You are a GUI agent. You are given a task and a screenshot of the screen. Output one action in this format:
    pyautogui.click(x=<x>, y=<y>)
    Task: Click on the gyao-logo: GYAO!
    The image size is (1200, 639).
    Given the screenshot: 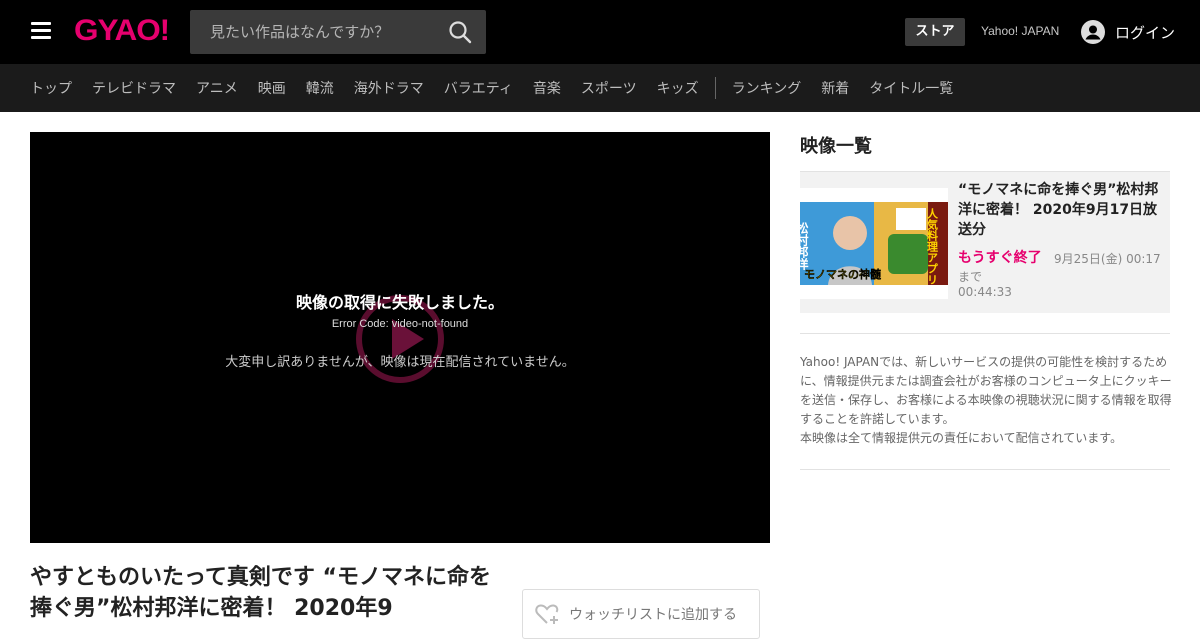 What is the action you would take?
    pyautogui.click(x=122, y=31)
    